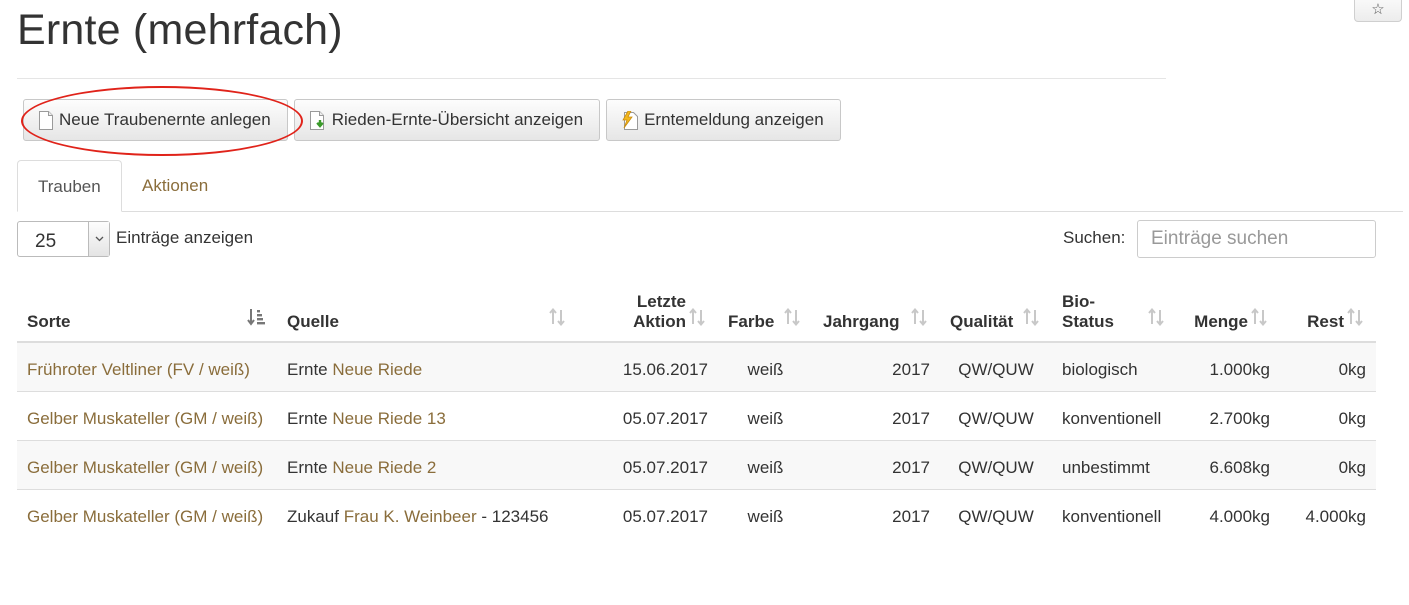 The image size is (1409, 605). Describe the element at coordinates (69, 186) in the screenshot. I see `tab-trauben: Trauben` at that location.